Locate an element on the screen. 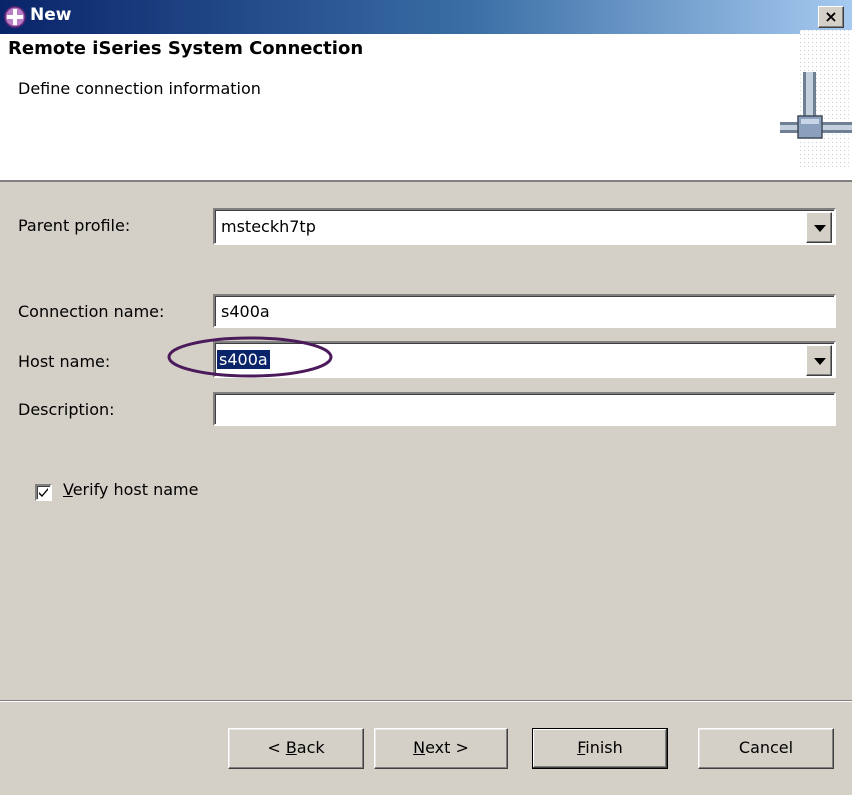 Image resolution: width=852 pixels, height=795 pixels. close-icon: × is located at coordinates (831, 16).